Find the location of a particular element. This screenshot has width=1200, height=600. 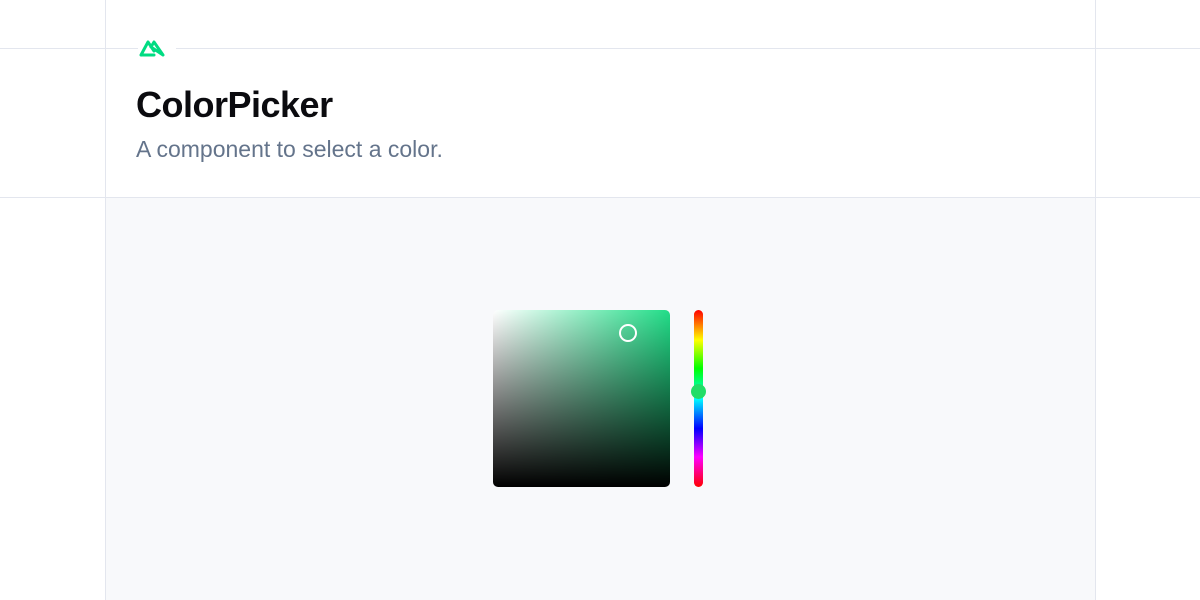

nuxt-logo-icon is located at coordinates (157, 47).